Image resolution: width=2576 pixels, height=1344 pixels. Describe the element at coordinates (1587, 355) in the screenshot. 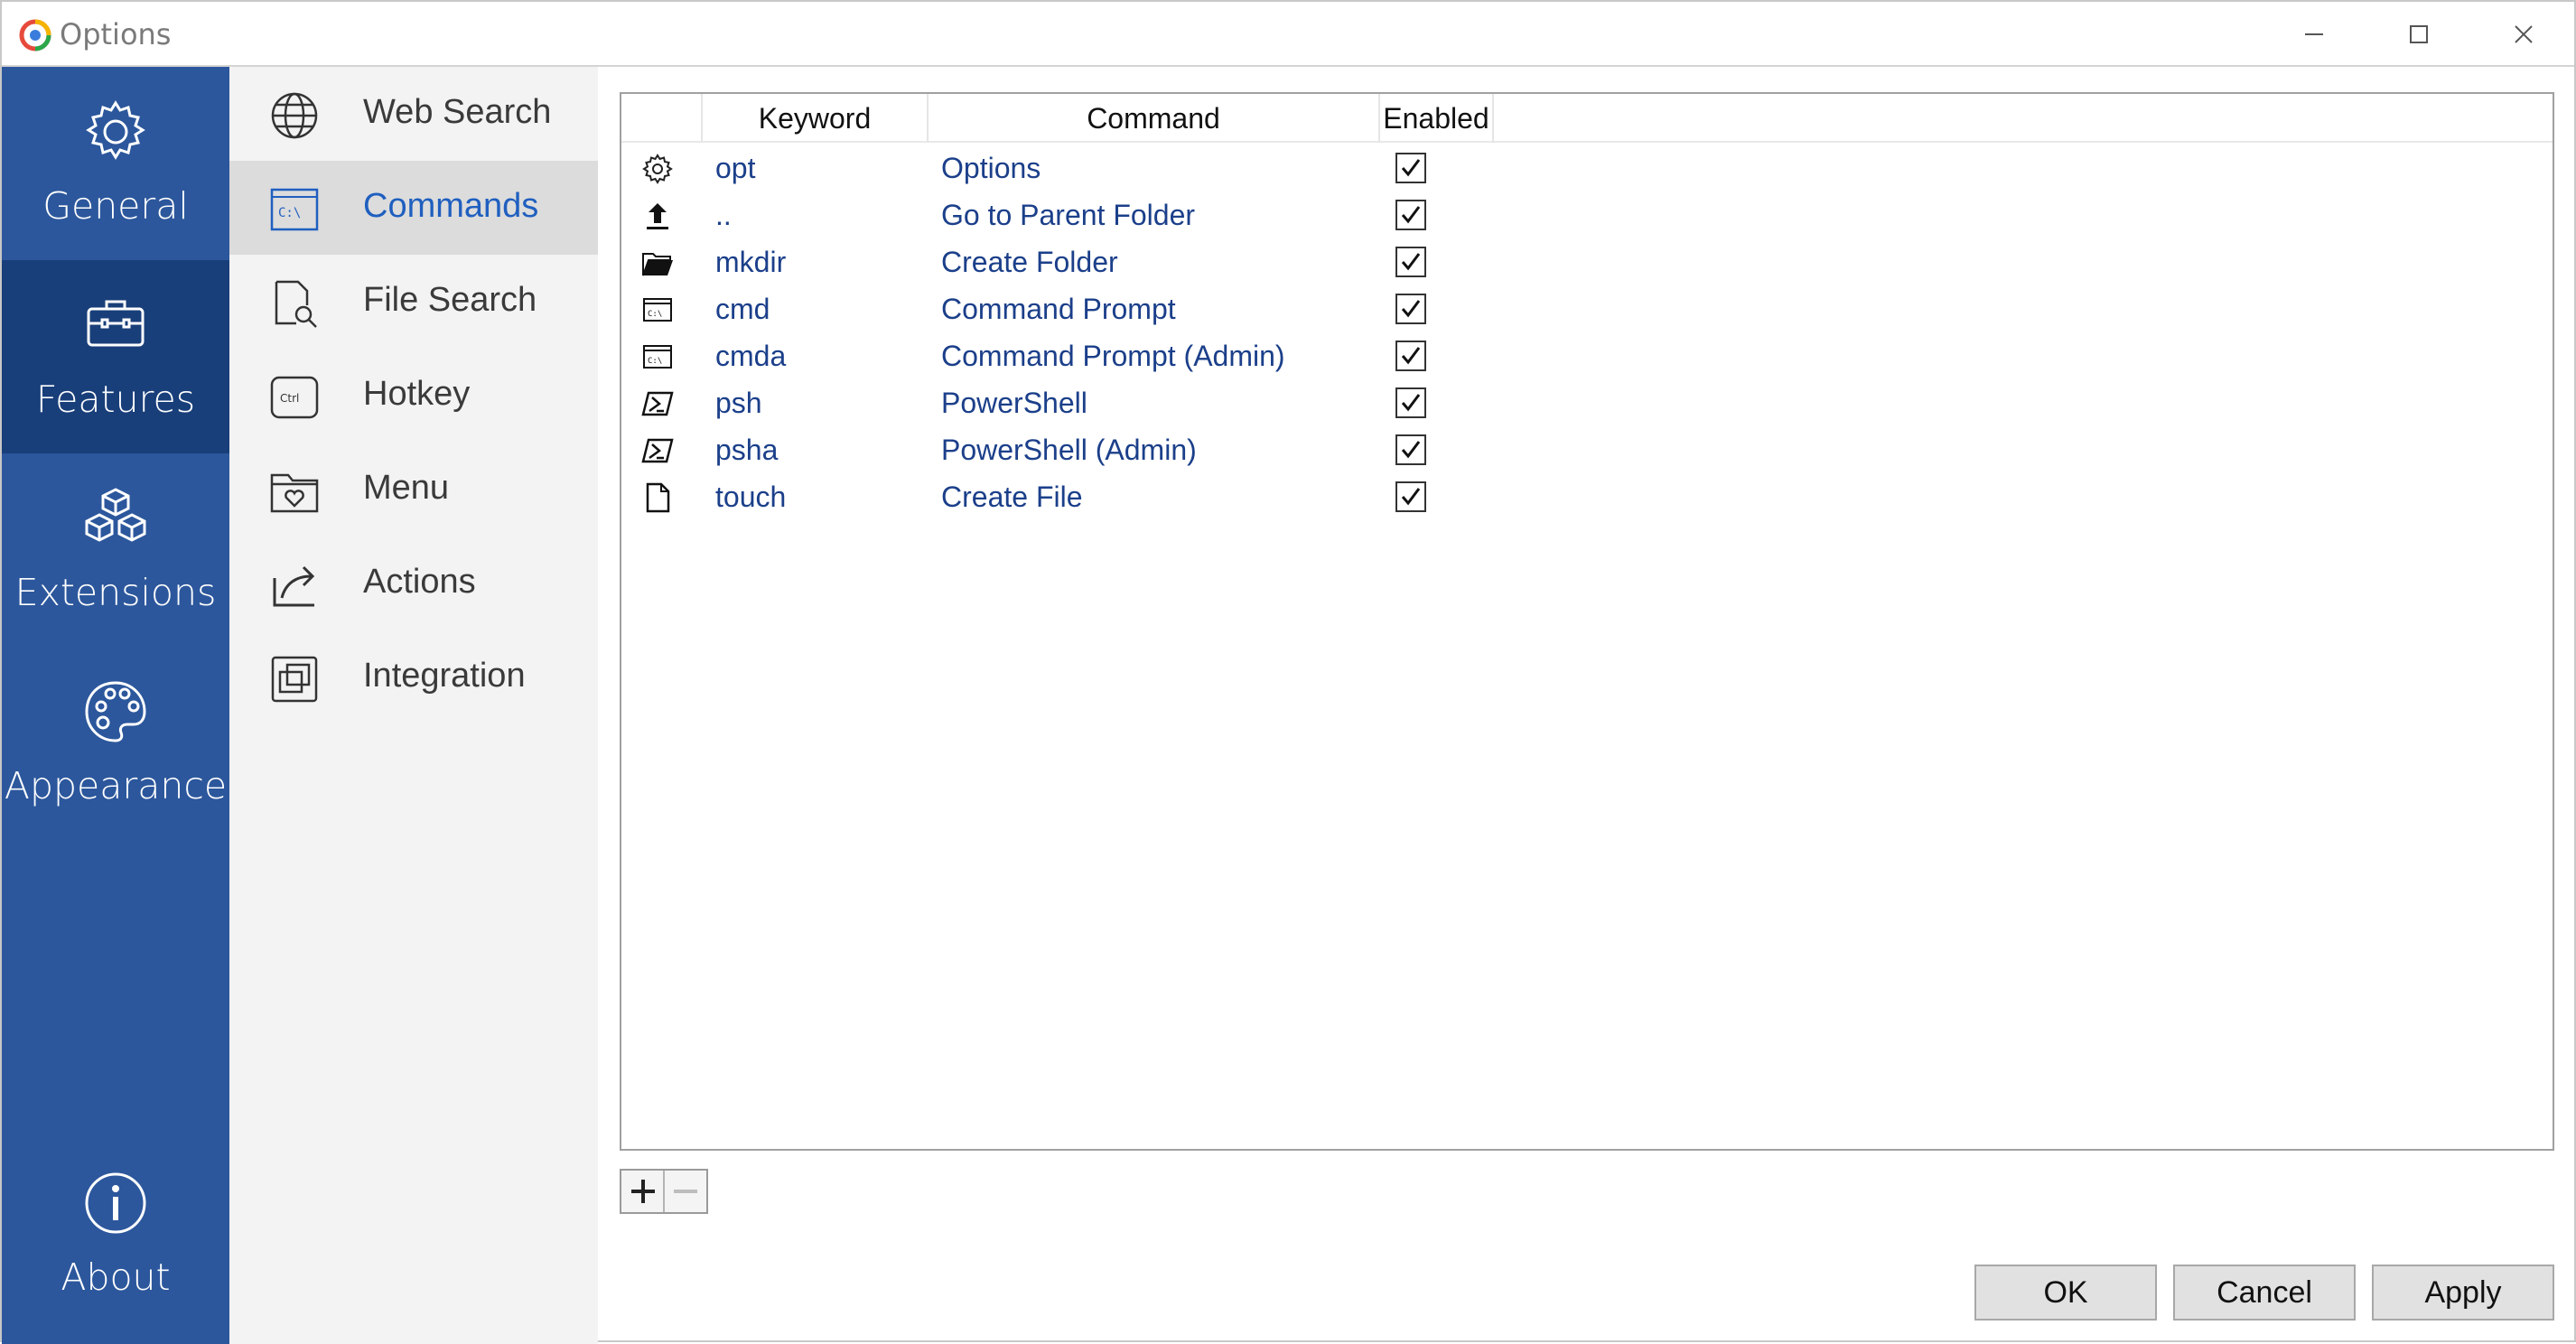

I see `table-row: C:\ cmda Command Prompt (Admin)` at that location.